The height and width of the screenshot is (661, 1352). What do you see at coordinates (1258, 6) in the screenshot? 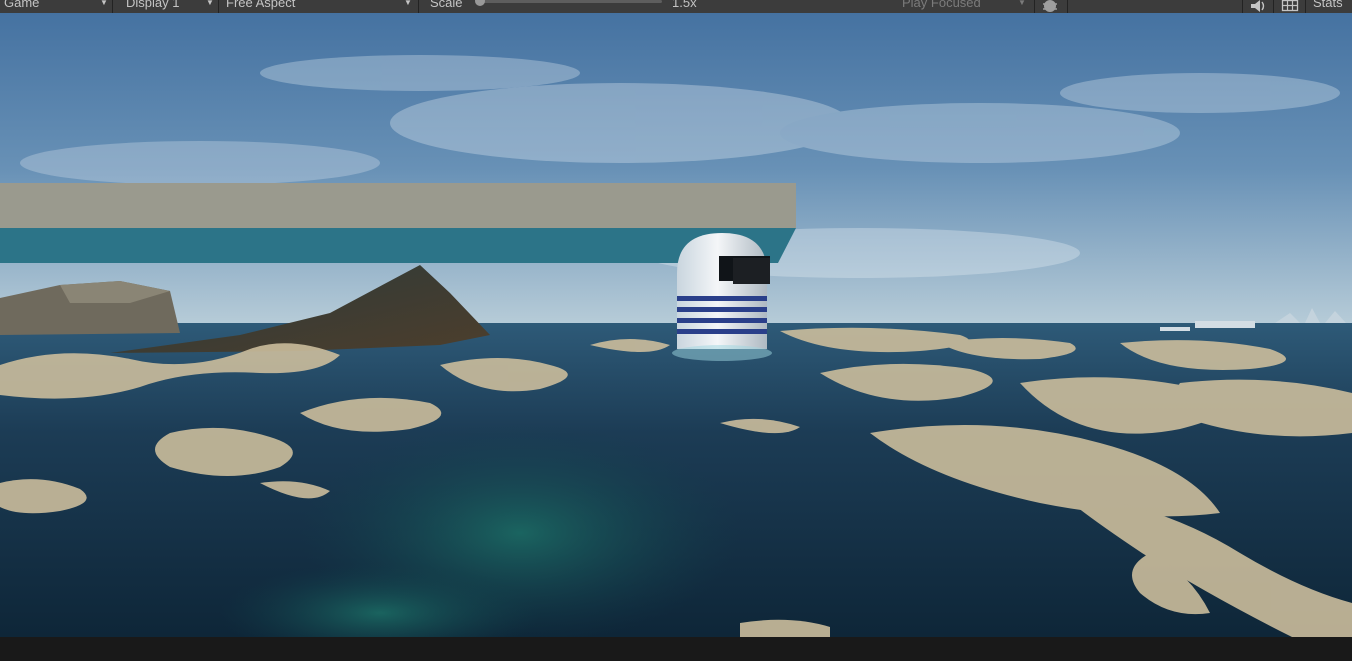
I see `speaker-icon` at bounding box center [1258, 6].